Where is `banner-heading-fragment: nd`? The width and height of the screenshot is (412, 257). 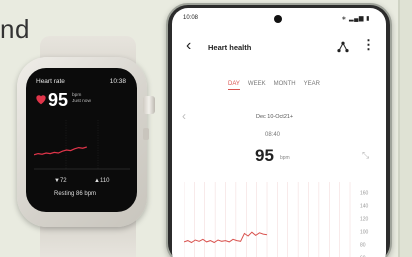
banner-heading-fragment: nd is located at coordinates (15, 29).